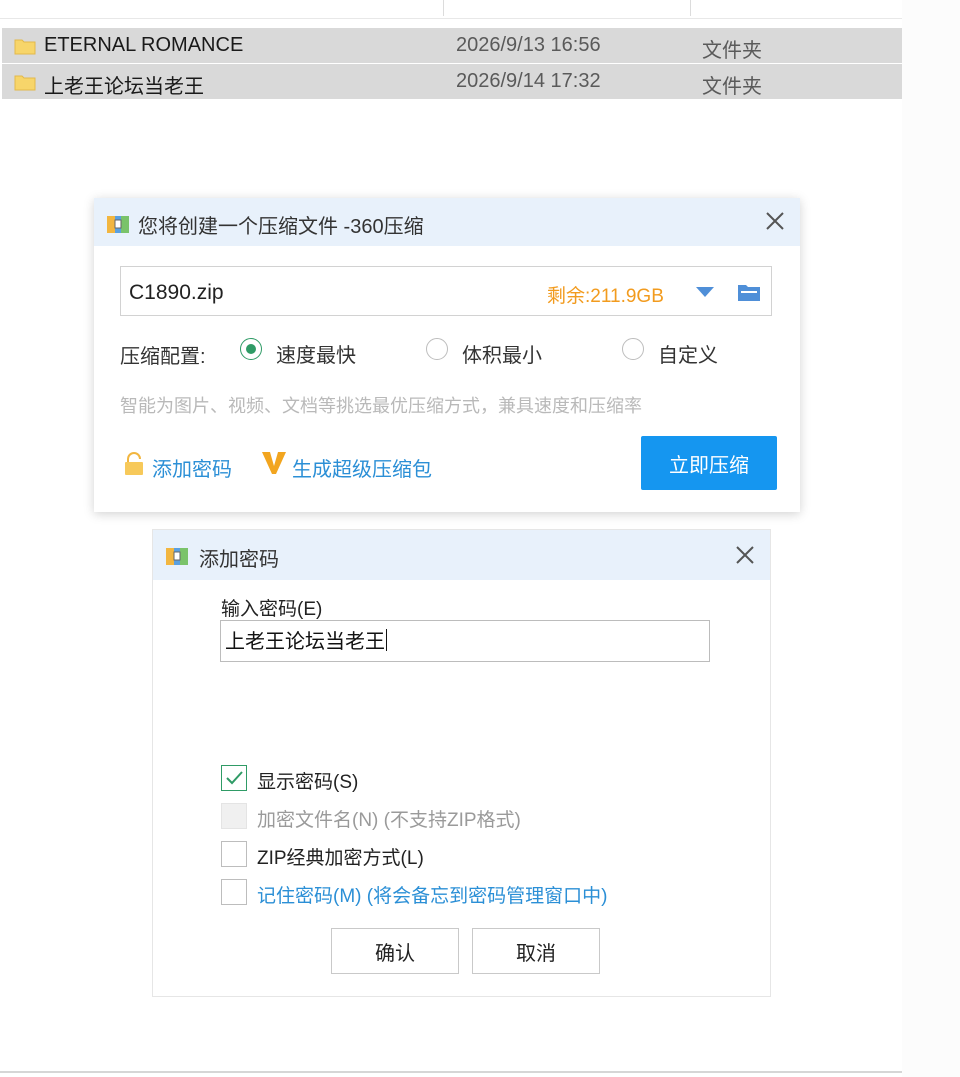 This screenshot has width=960, height=1077. Describe the element at coordinates (931, 538) in the screenshot. I see `window-edge` at that location.